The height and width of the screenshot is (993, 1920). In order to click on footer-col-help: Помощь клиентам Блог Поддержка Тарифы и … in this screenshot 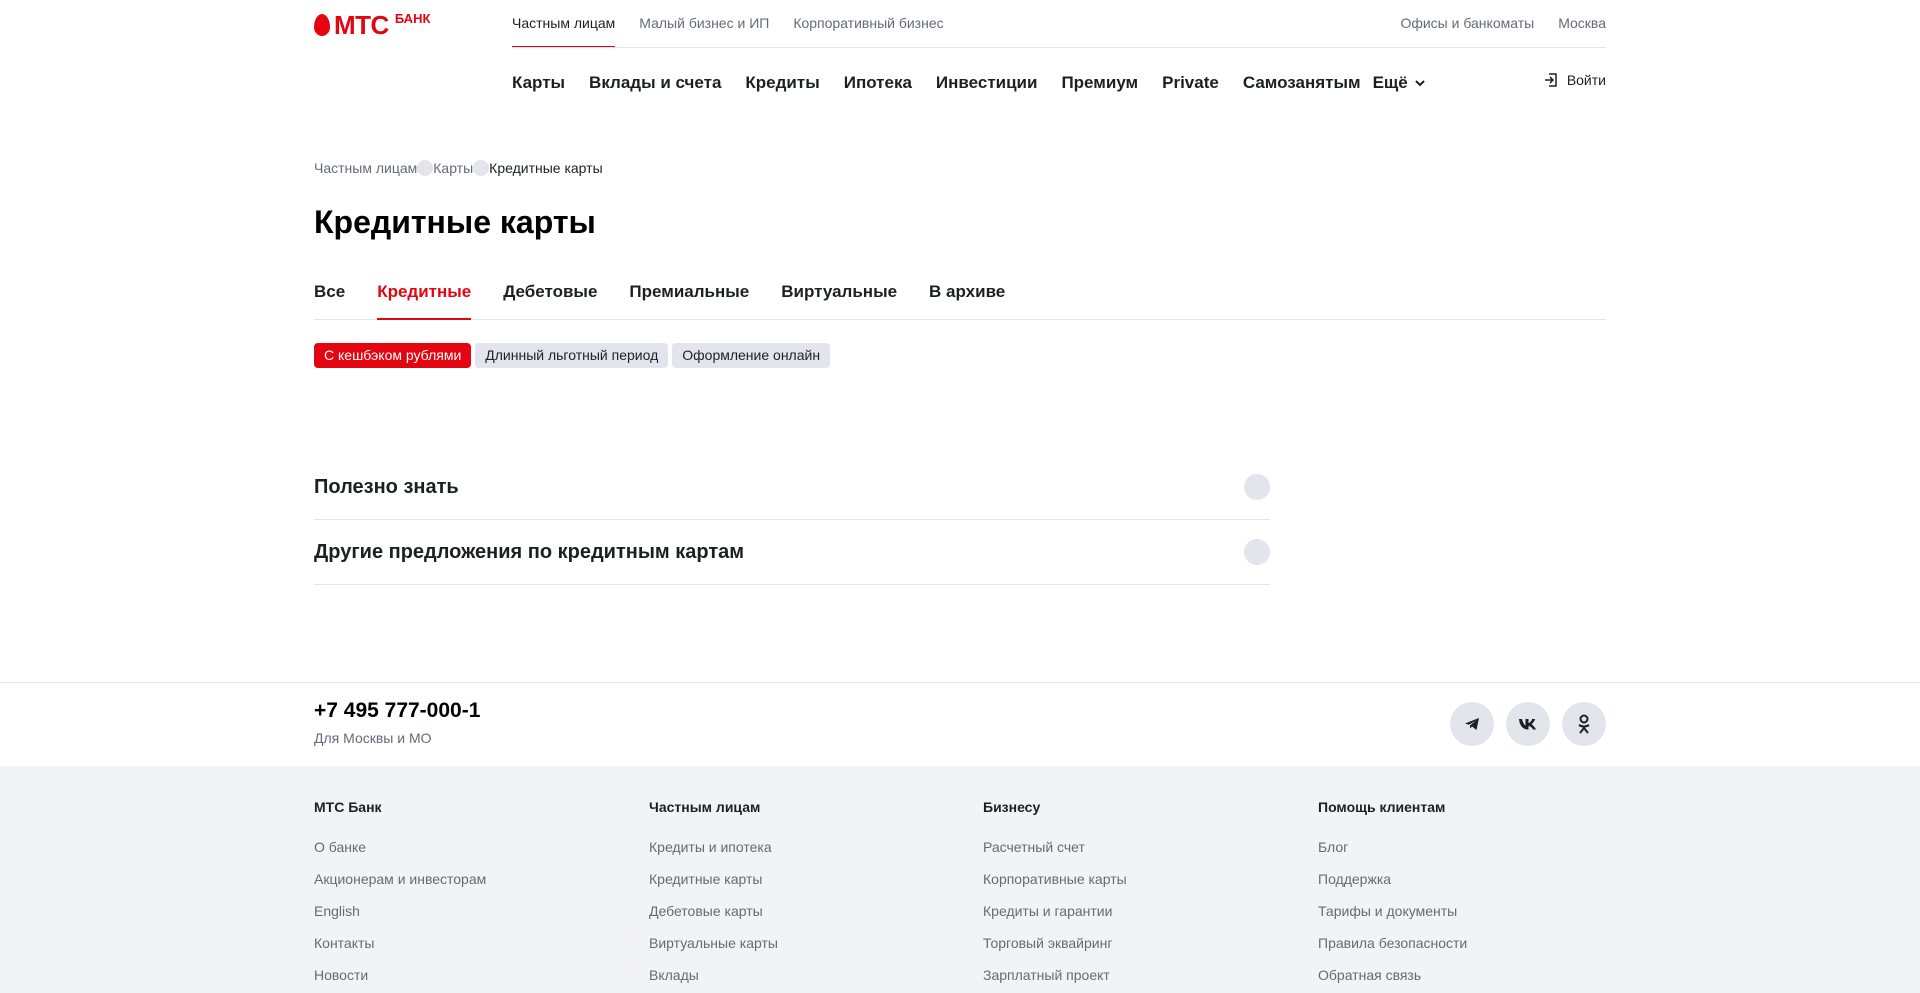, I will do `click(1468, 896)`.